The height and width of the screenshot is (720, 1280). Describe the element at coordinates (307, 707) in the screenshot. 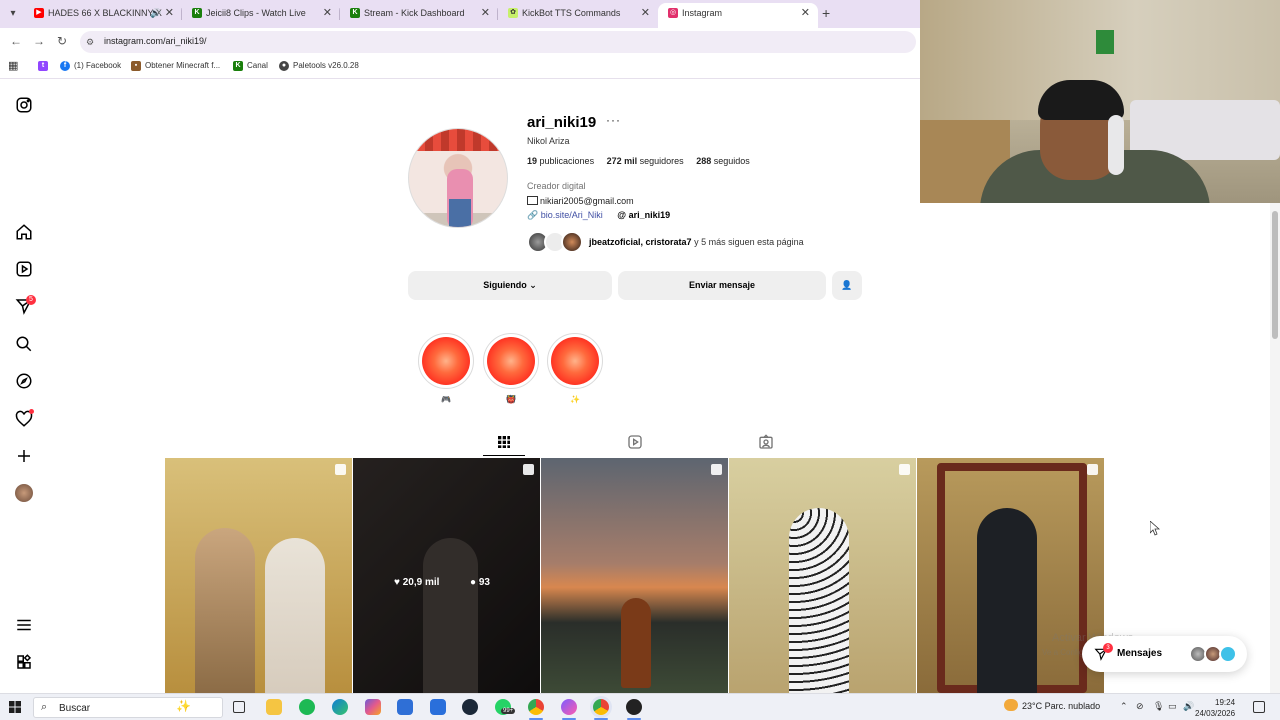

I see `spotify-icon` at that location.